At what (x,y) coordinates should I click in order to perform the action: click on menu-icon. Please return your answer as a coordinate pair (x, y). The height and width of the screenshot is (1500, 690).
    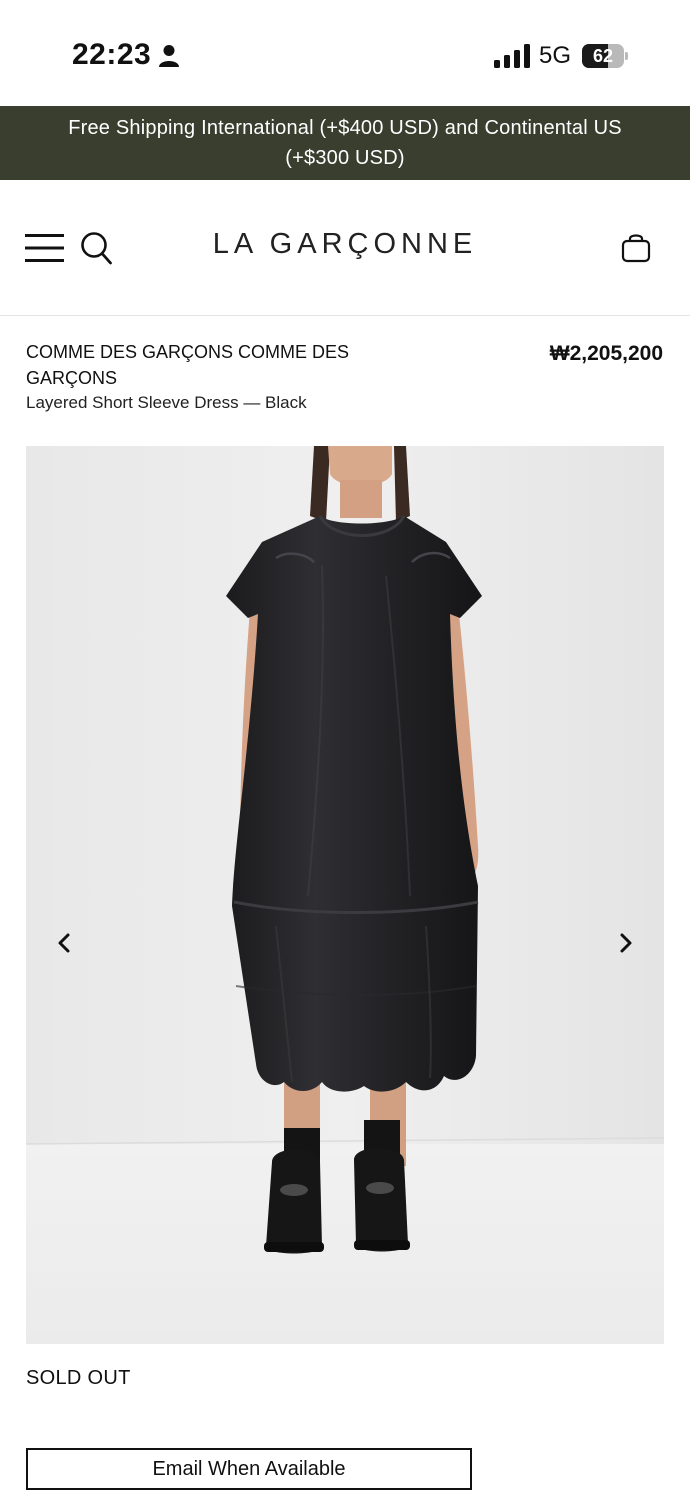
    Looking at the image, I should click on (45, 248).